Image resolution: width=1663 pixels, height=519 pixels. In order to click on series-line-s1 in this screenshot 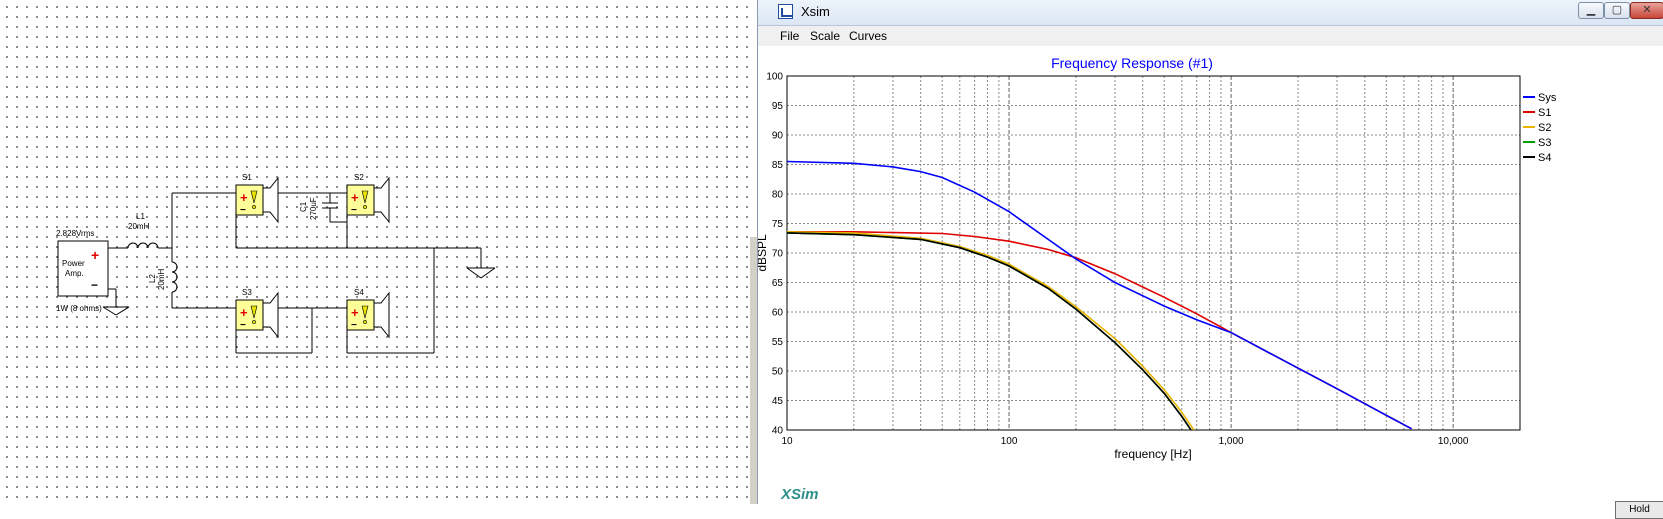, I will do `click(1099, 330)`.